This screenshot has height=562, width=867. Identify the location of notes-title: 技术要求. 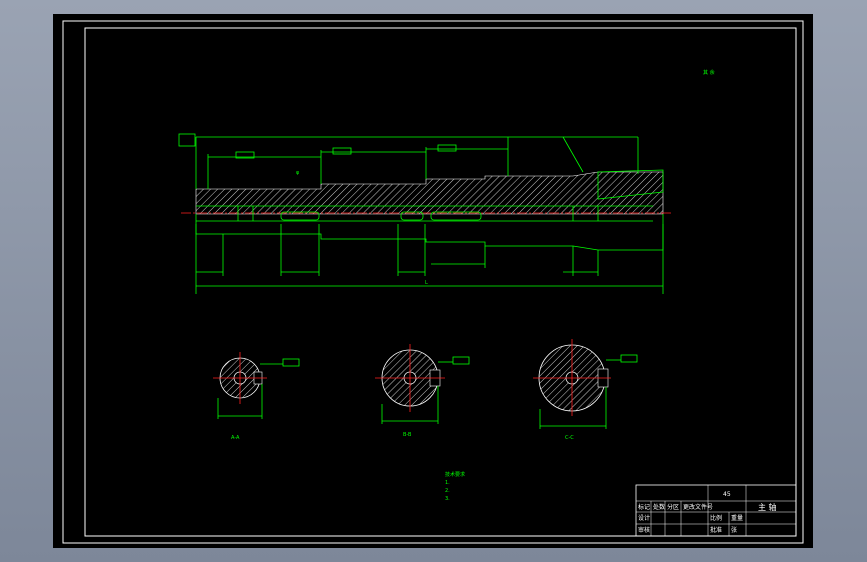
(455, 474).